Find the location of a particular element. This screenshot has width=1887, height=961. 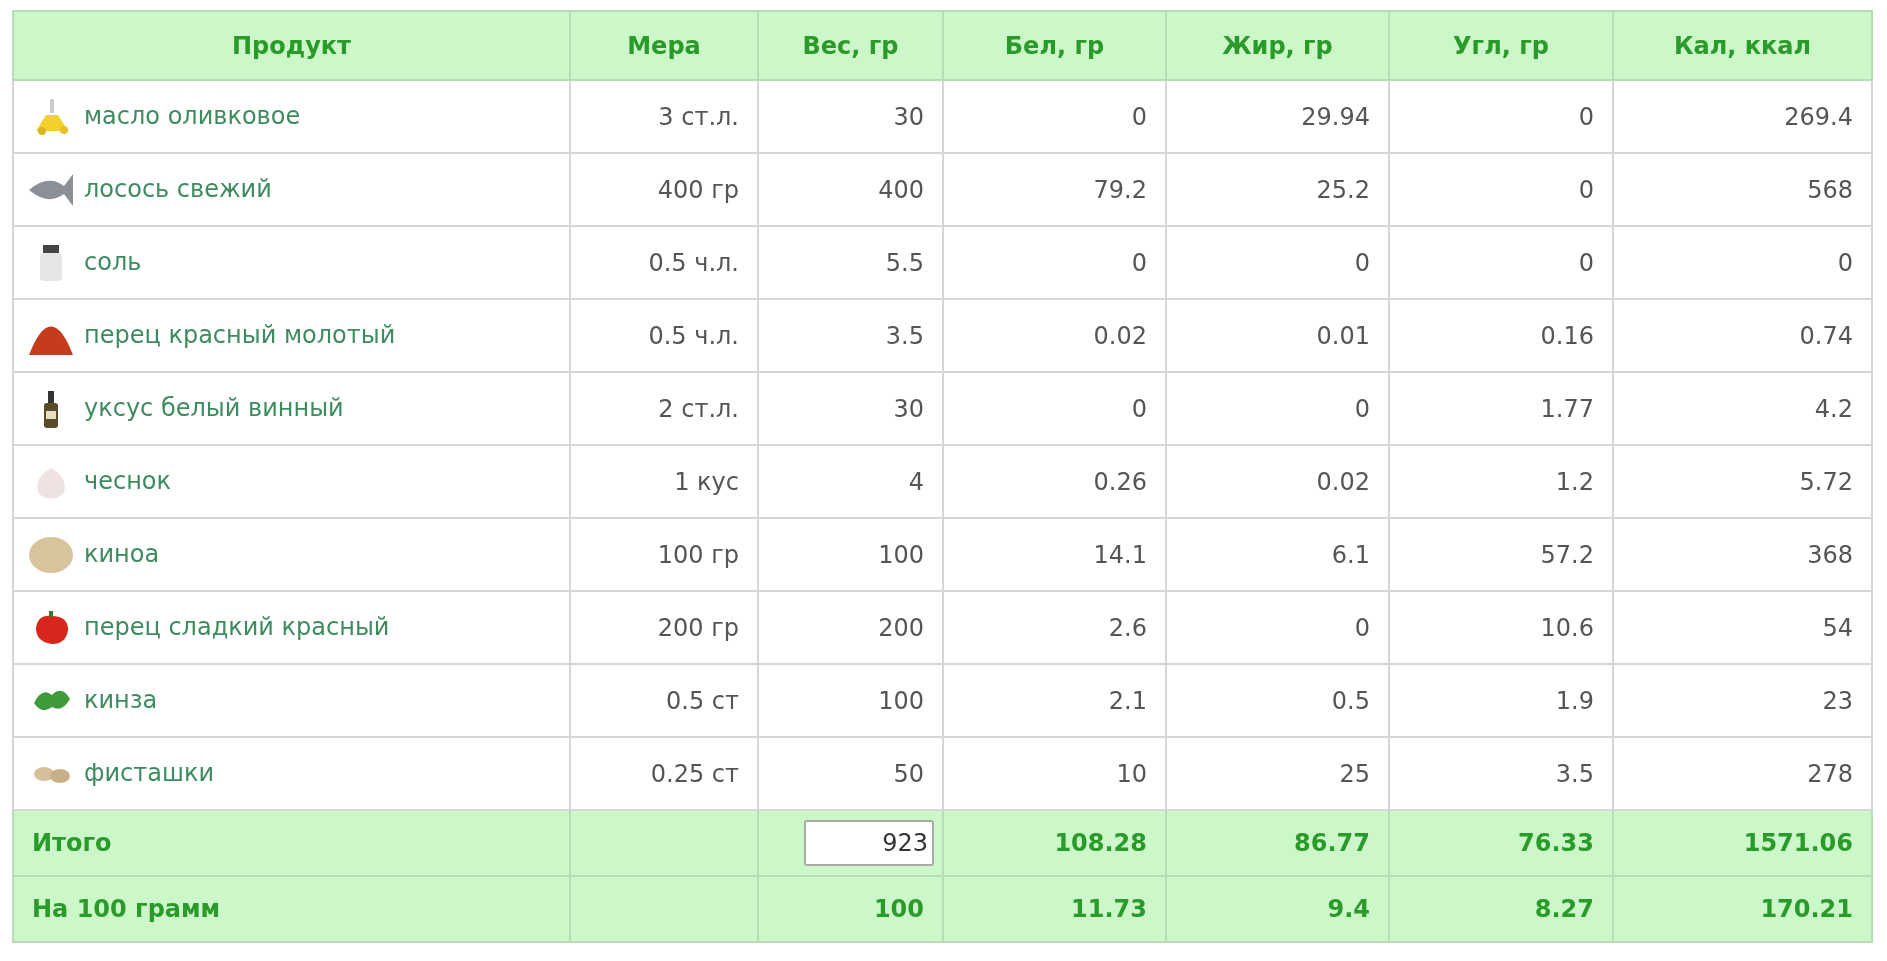

column-header: Вес, гр is located at coordinates (850, 45).